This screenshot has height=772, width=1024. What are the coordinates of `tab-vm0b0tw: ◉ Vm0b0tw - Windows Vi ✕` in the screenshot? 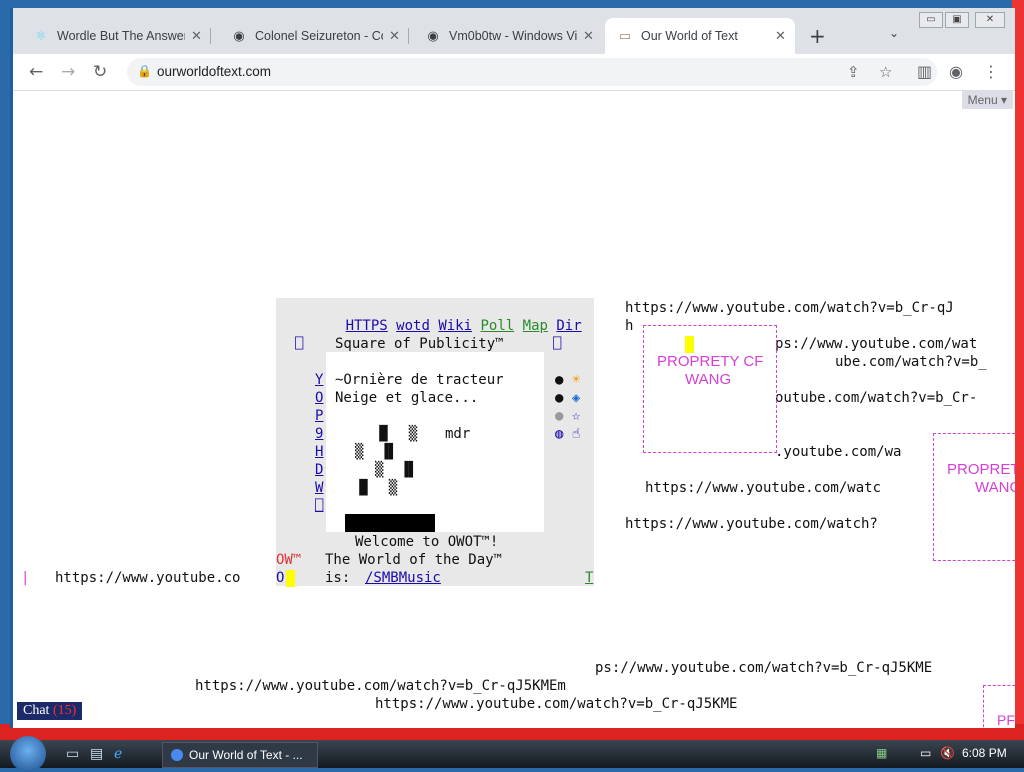 It's located at (508, 36).